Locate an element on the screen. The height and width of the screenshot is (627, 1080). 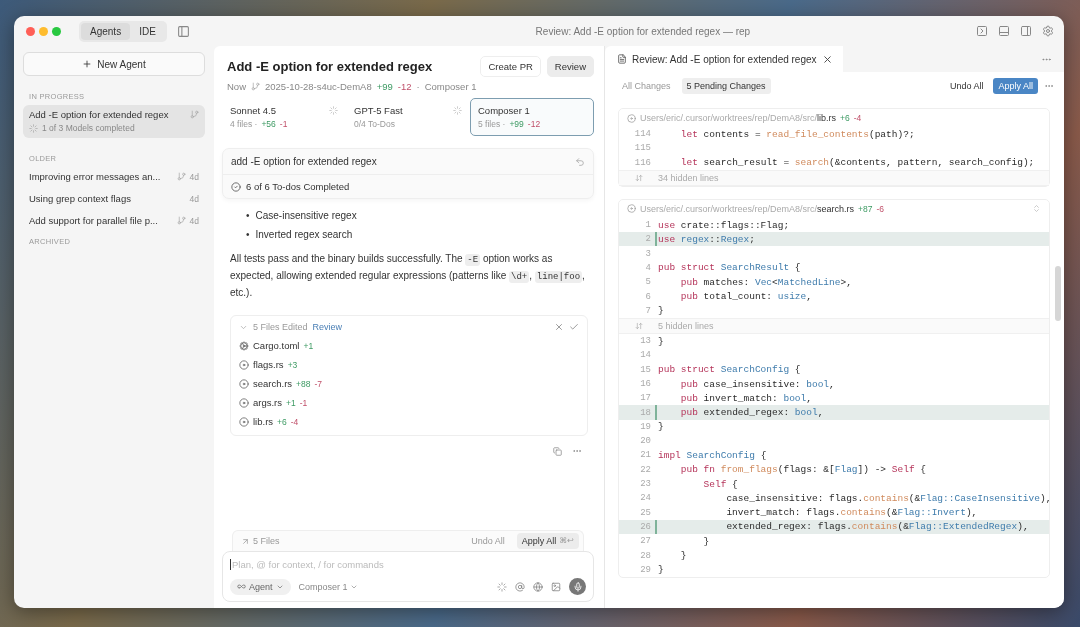
settings-icon is located at coordinates (1048, 31).